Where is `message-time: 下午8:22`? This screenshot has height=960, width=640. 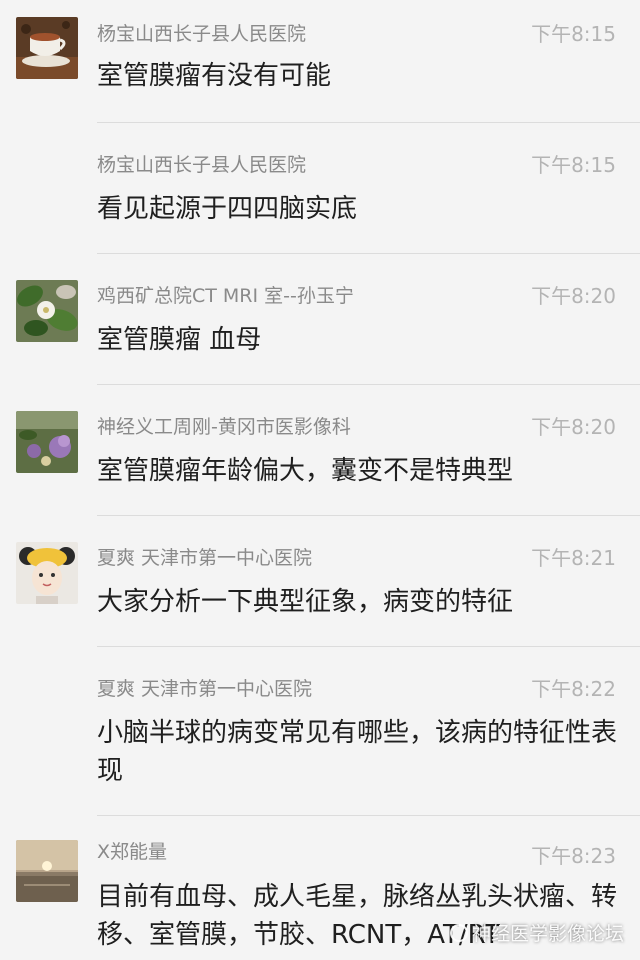 message-time: 下午8:22 is located at coordinates (573, 689).